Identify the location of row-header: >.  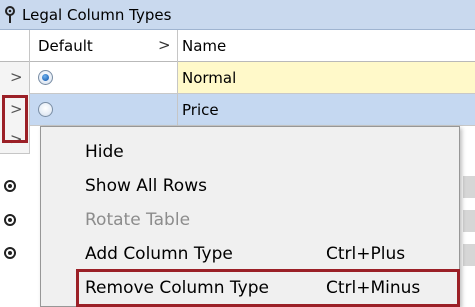
(15, 78).